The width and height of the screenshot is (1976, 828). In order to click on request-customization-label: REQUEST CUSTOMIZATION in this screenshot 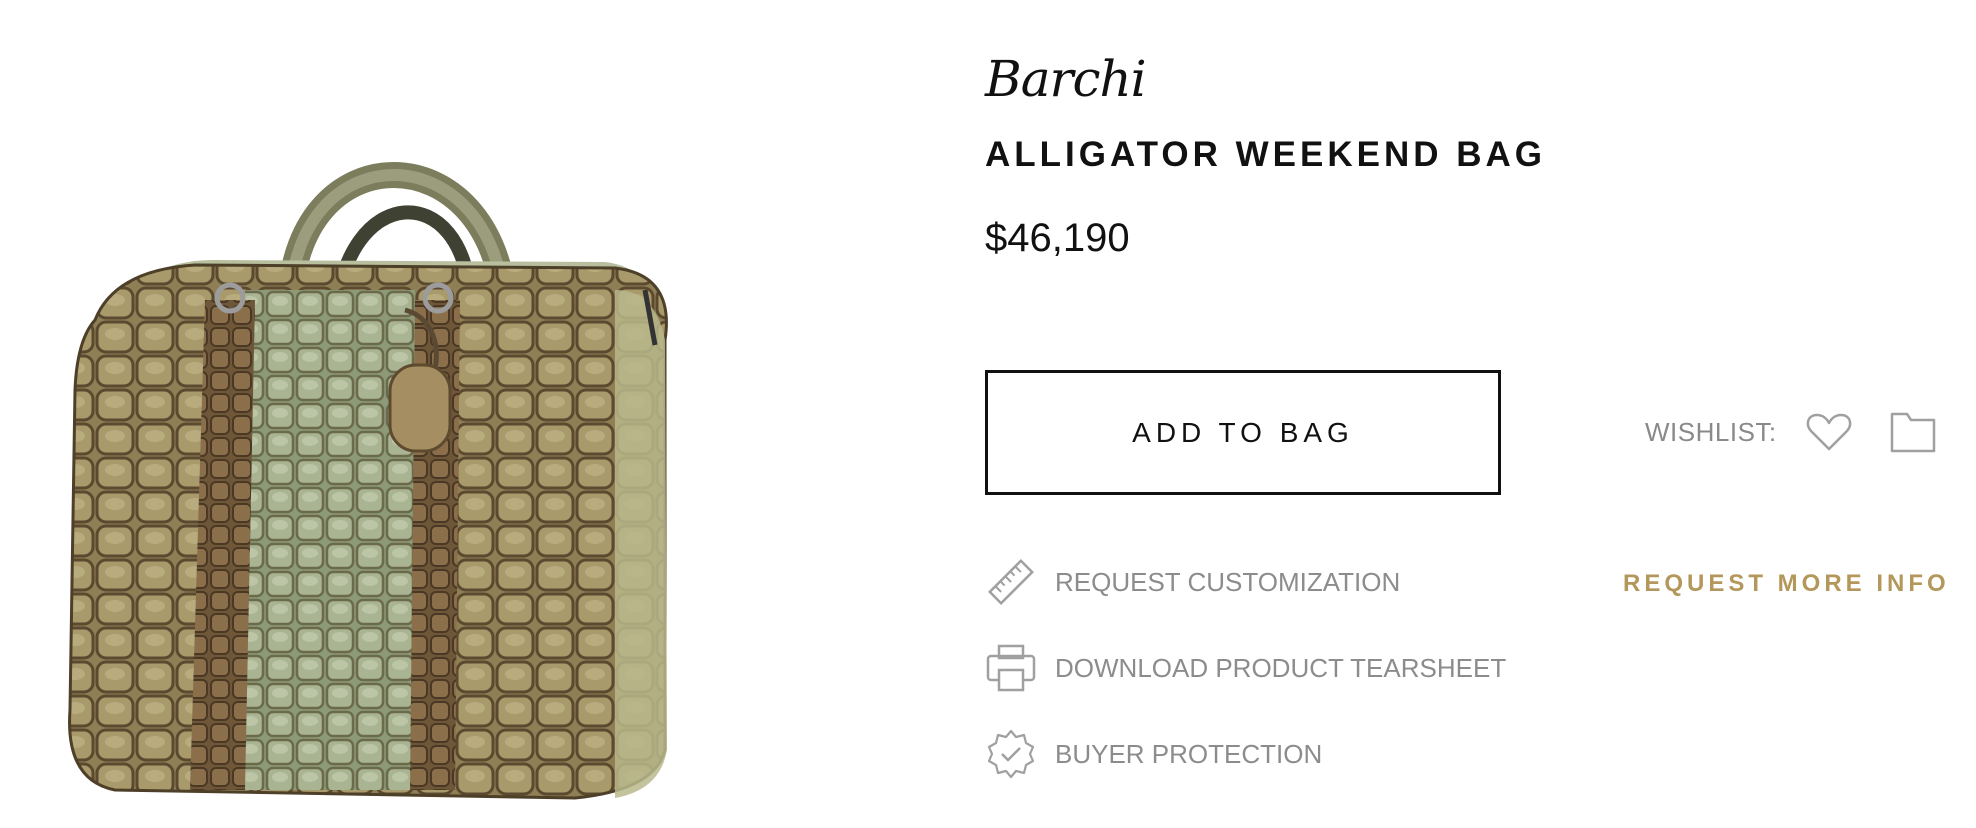, I will do `click(1228, 581)`.